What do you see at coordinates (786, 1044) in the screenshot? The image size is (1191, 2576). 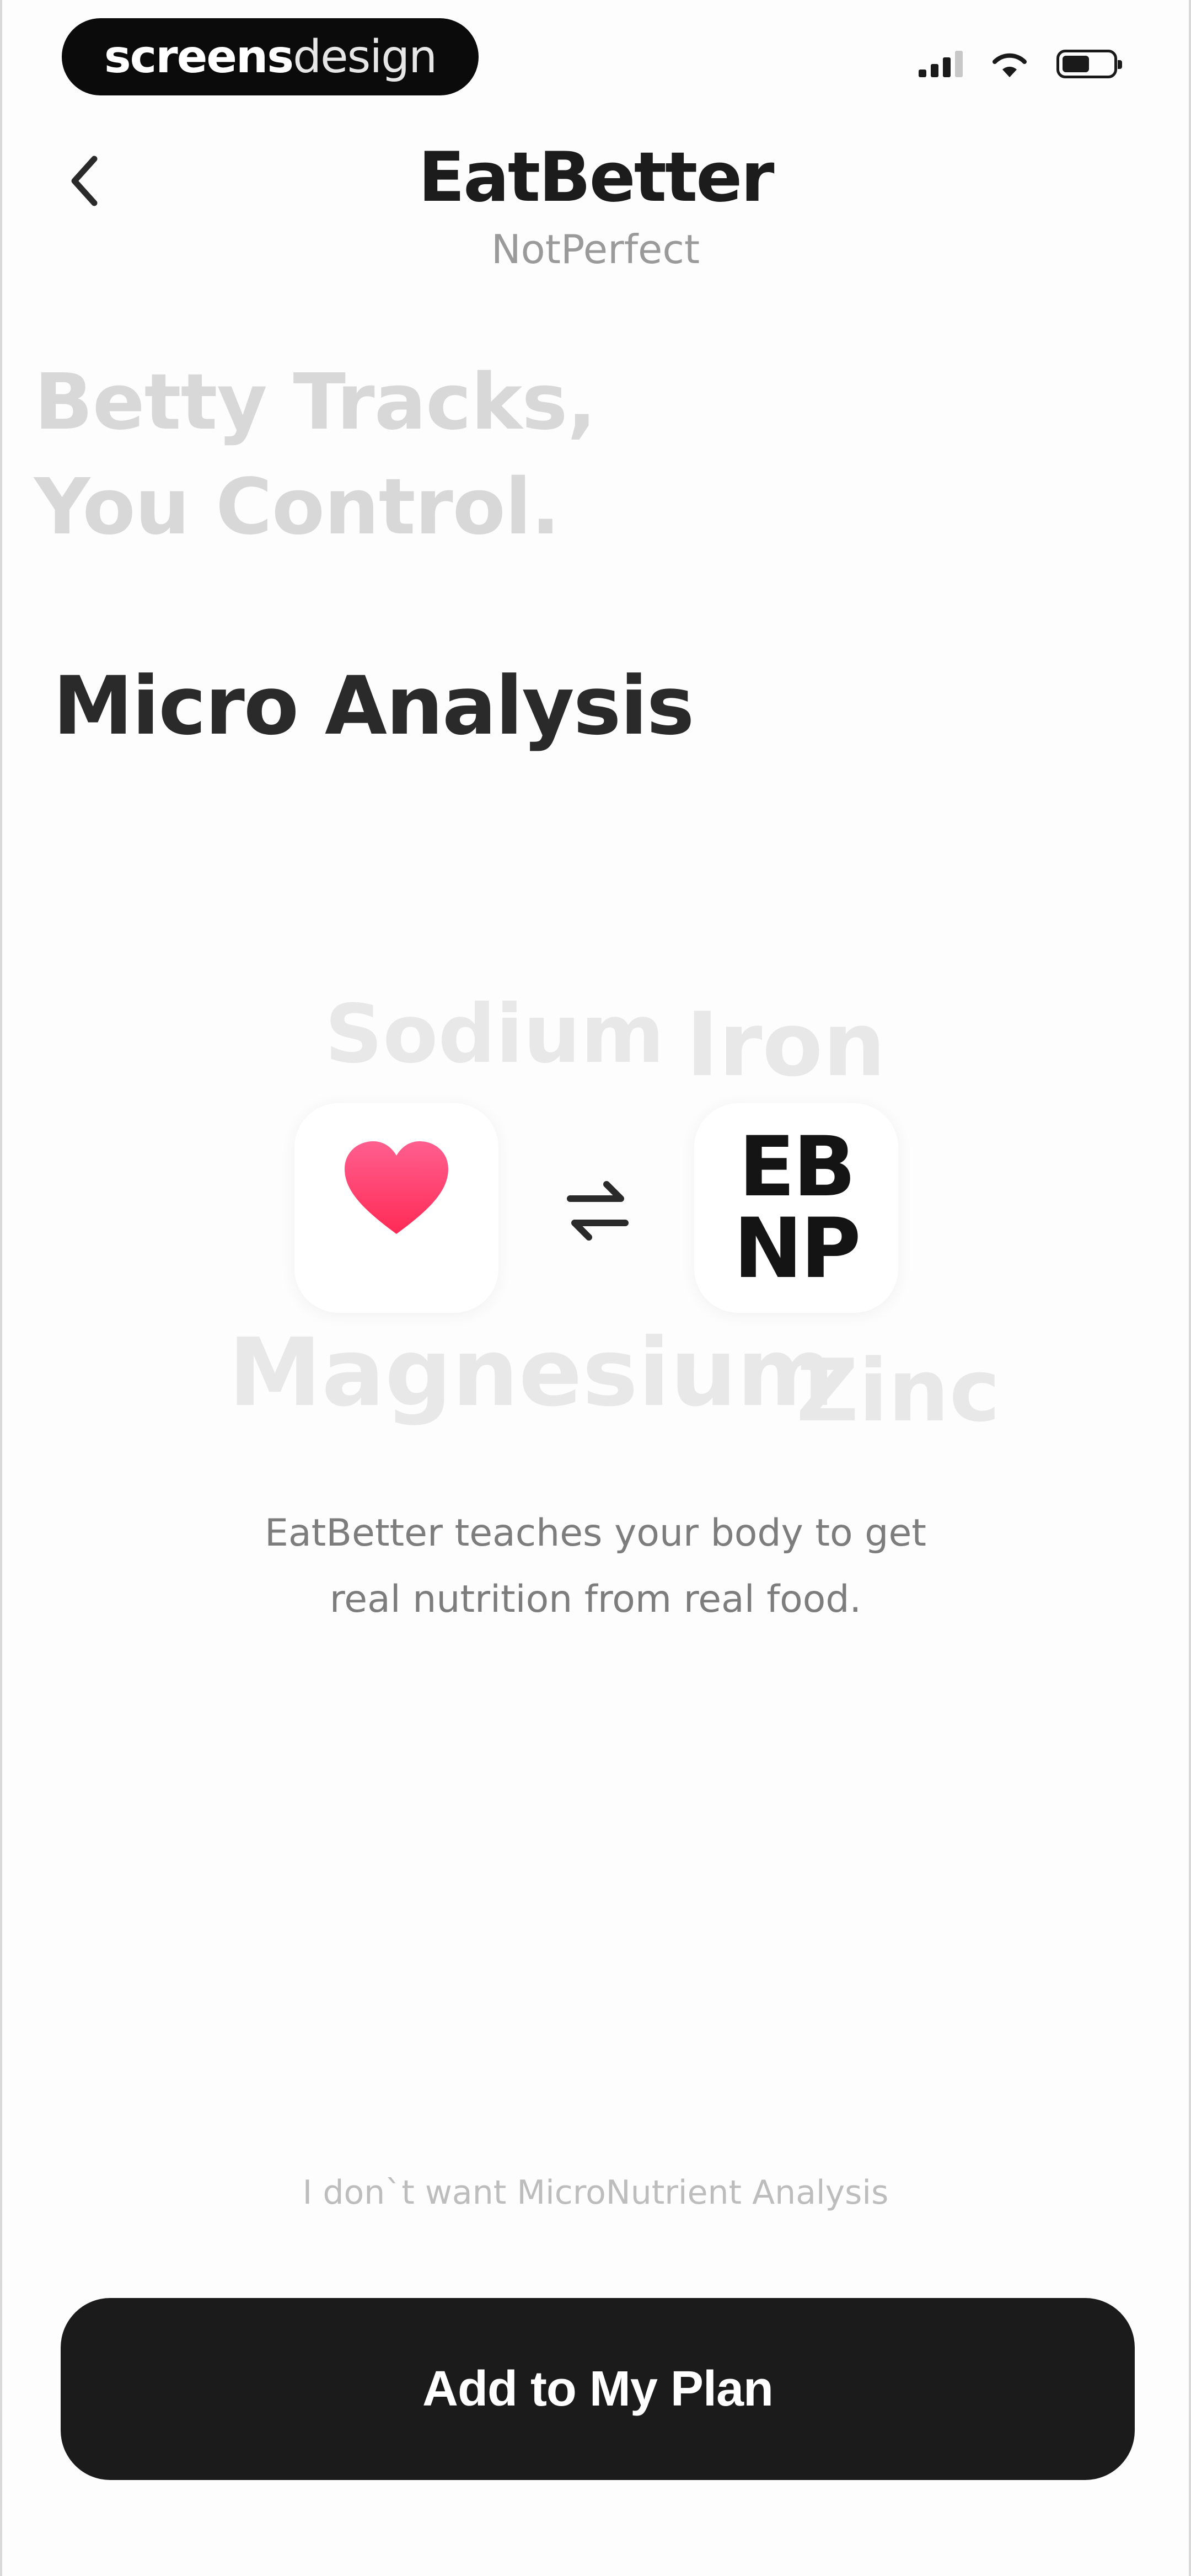 I see `nutrient-iron: Iron` at bounding box center [786, 1044].